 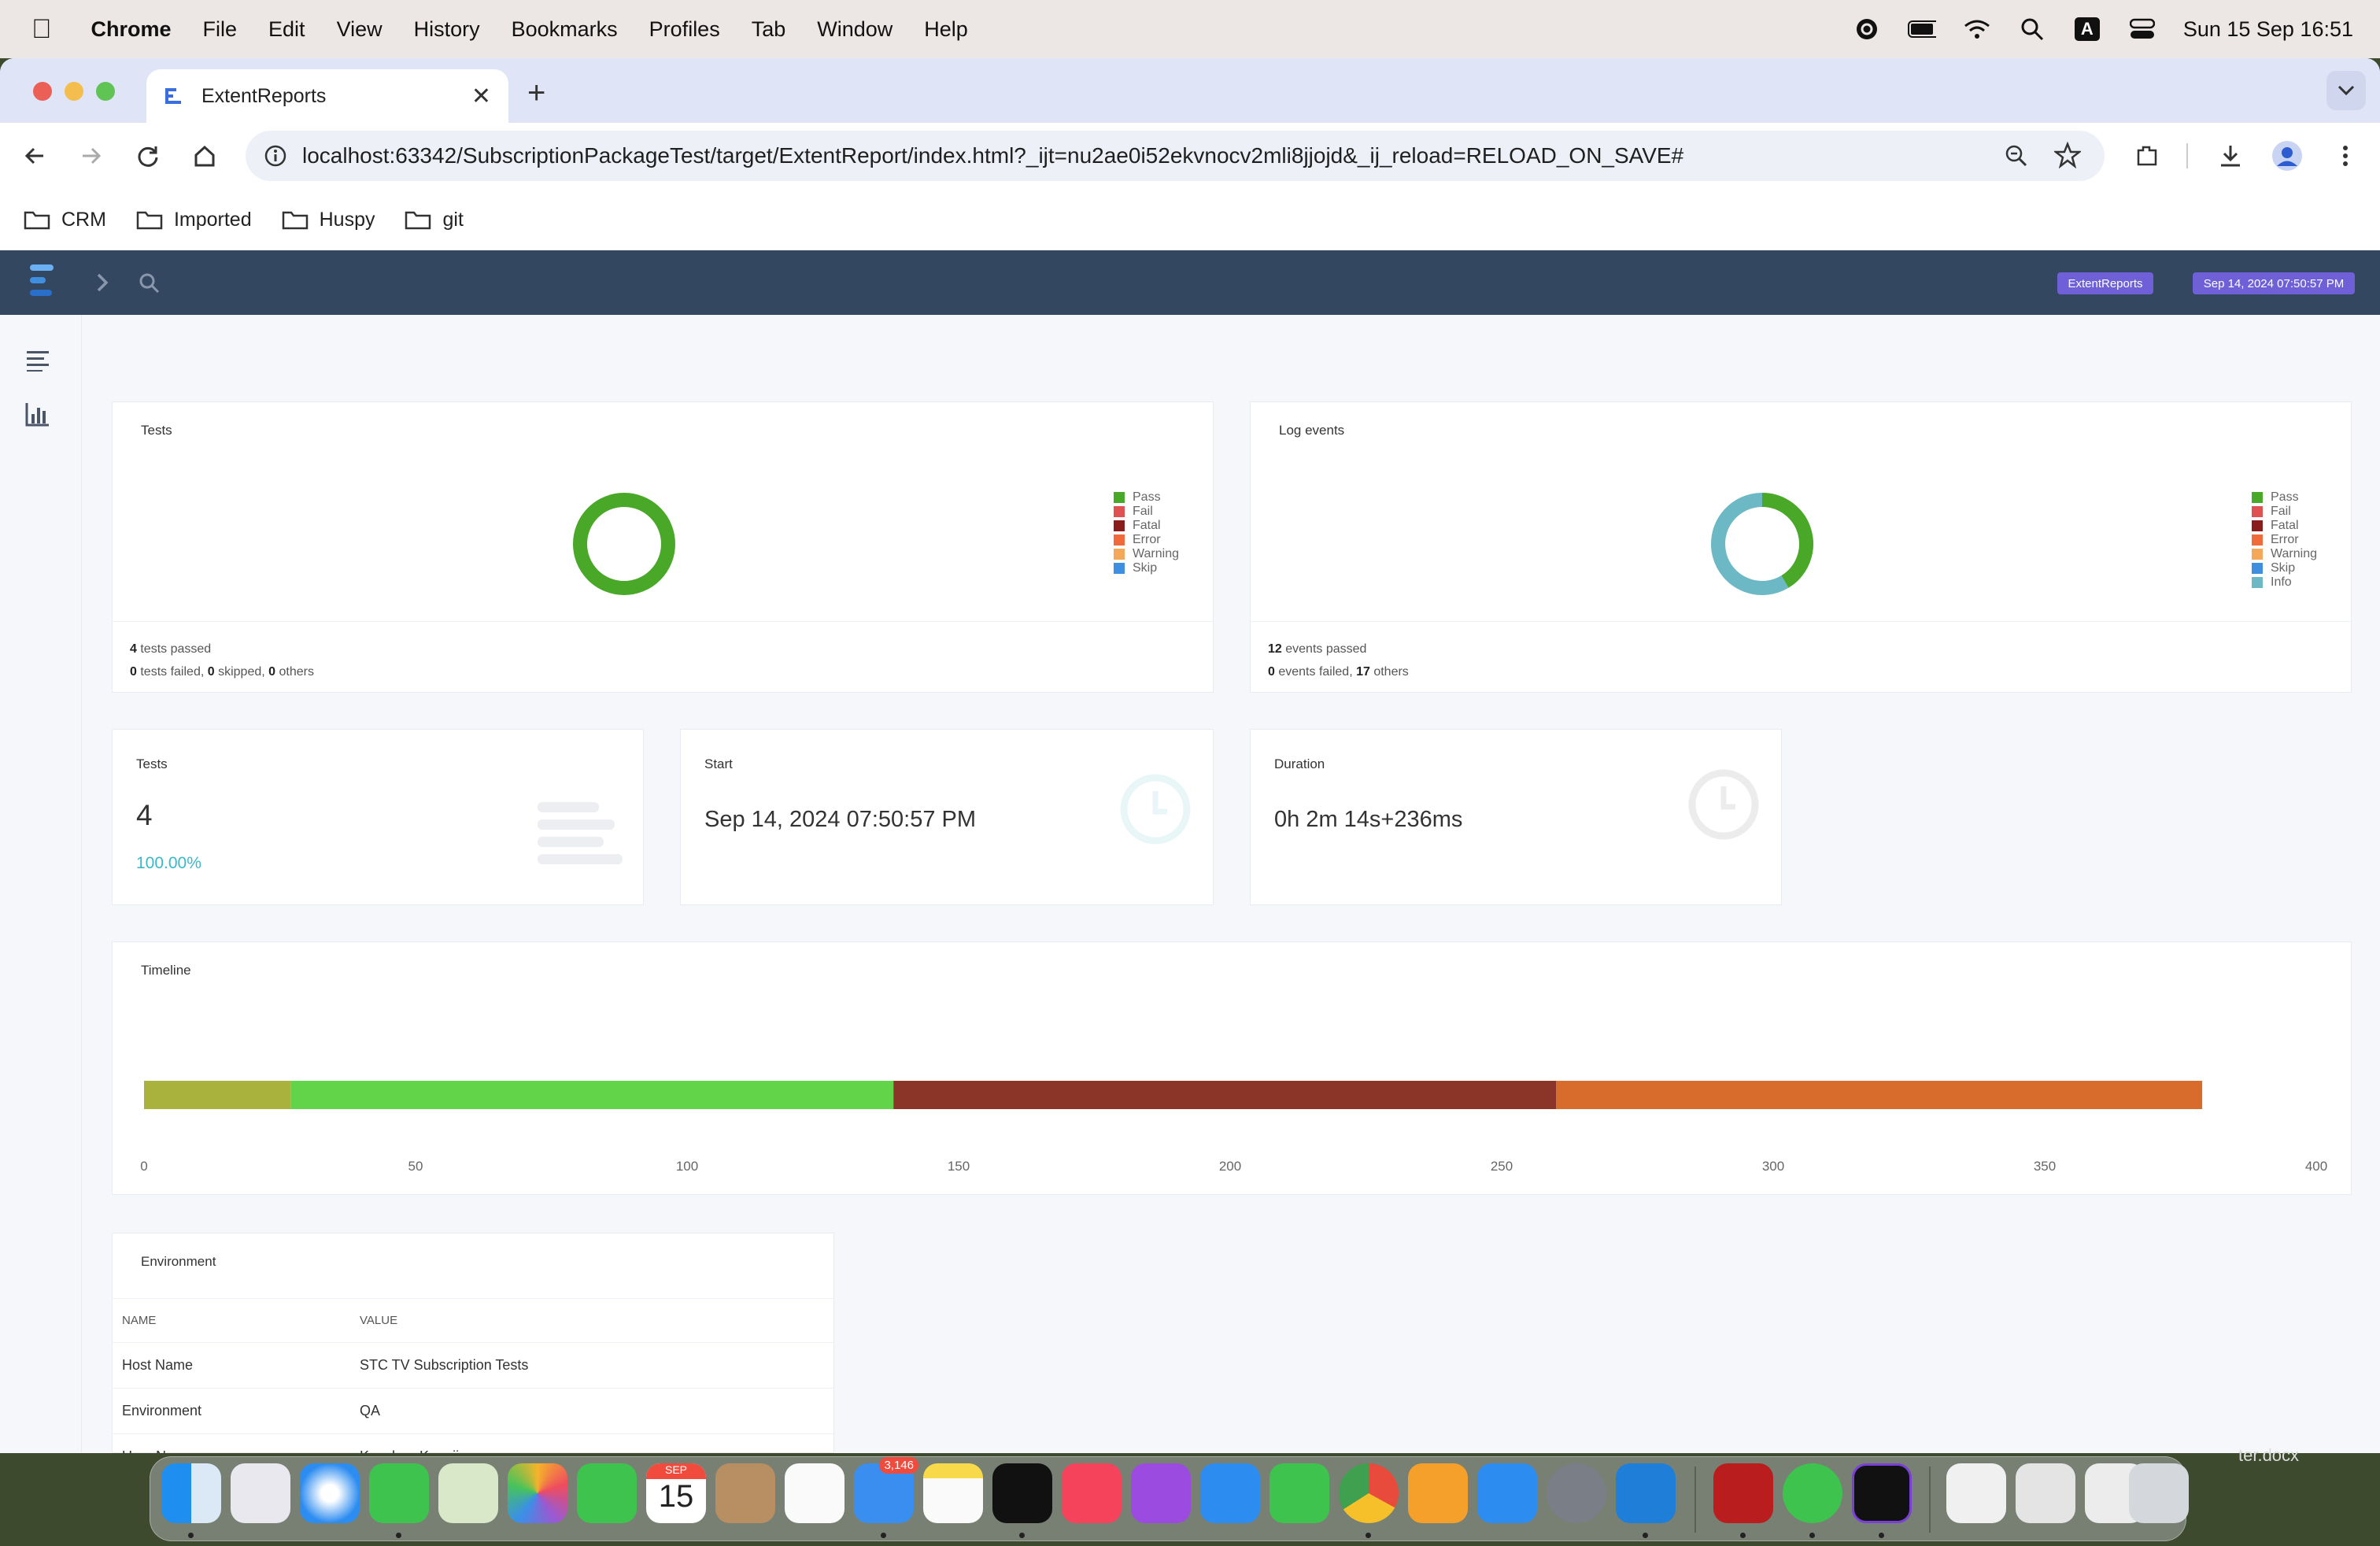 I want to click on bookmark-folder-git: git, so click(x=434, y=220).